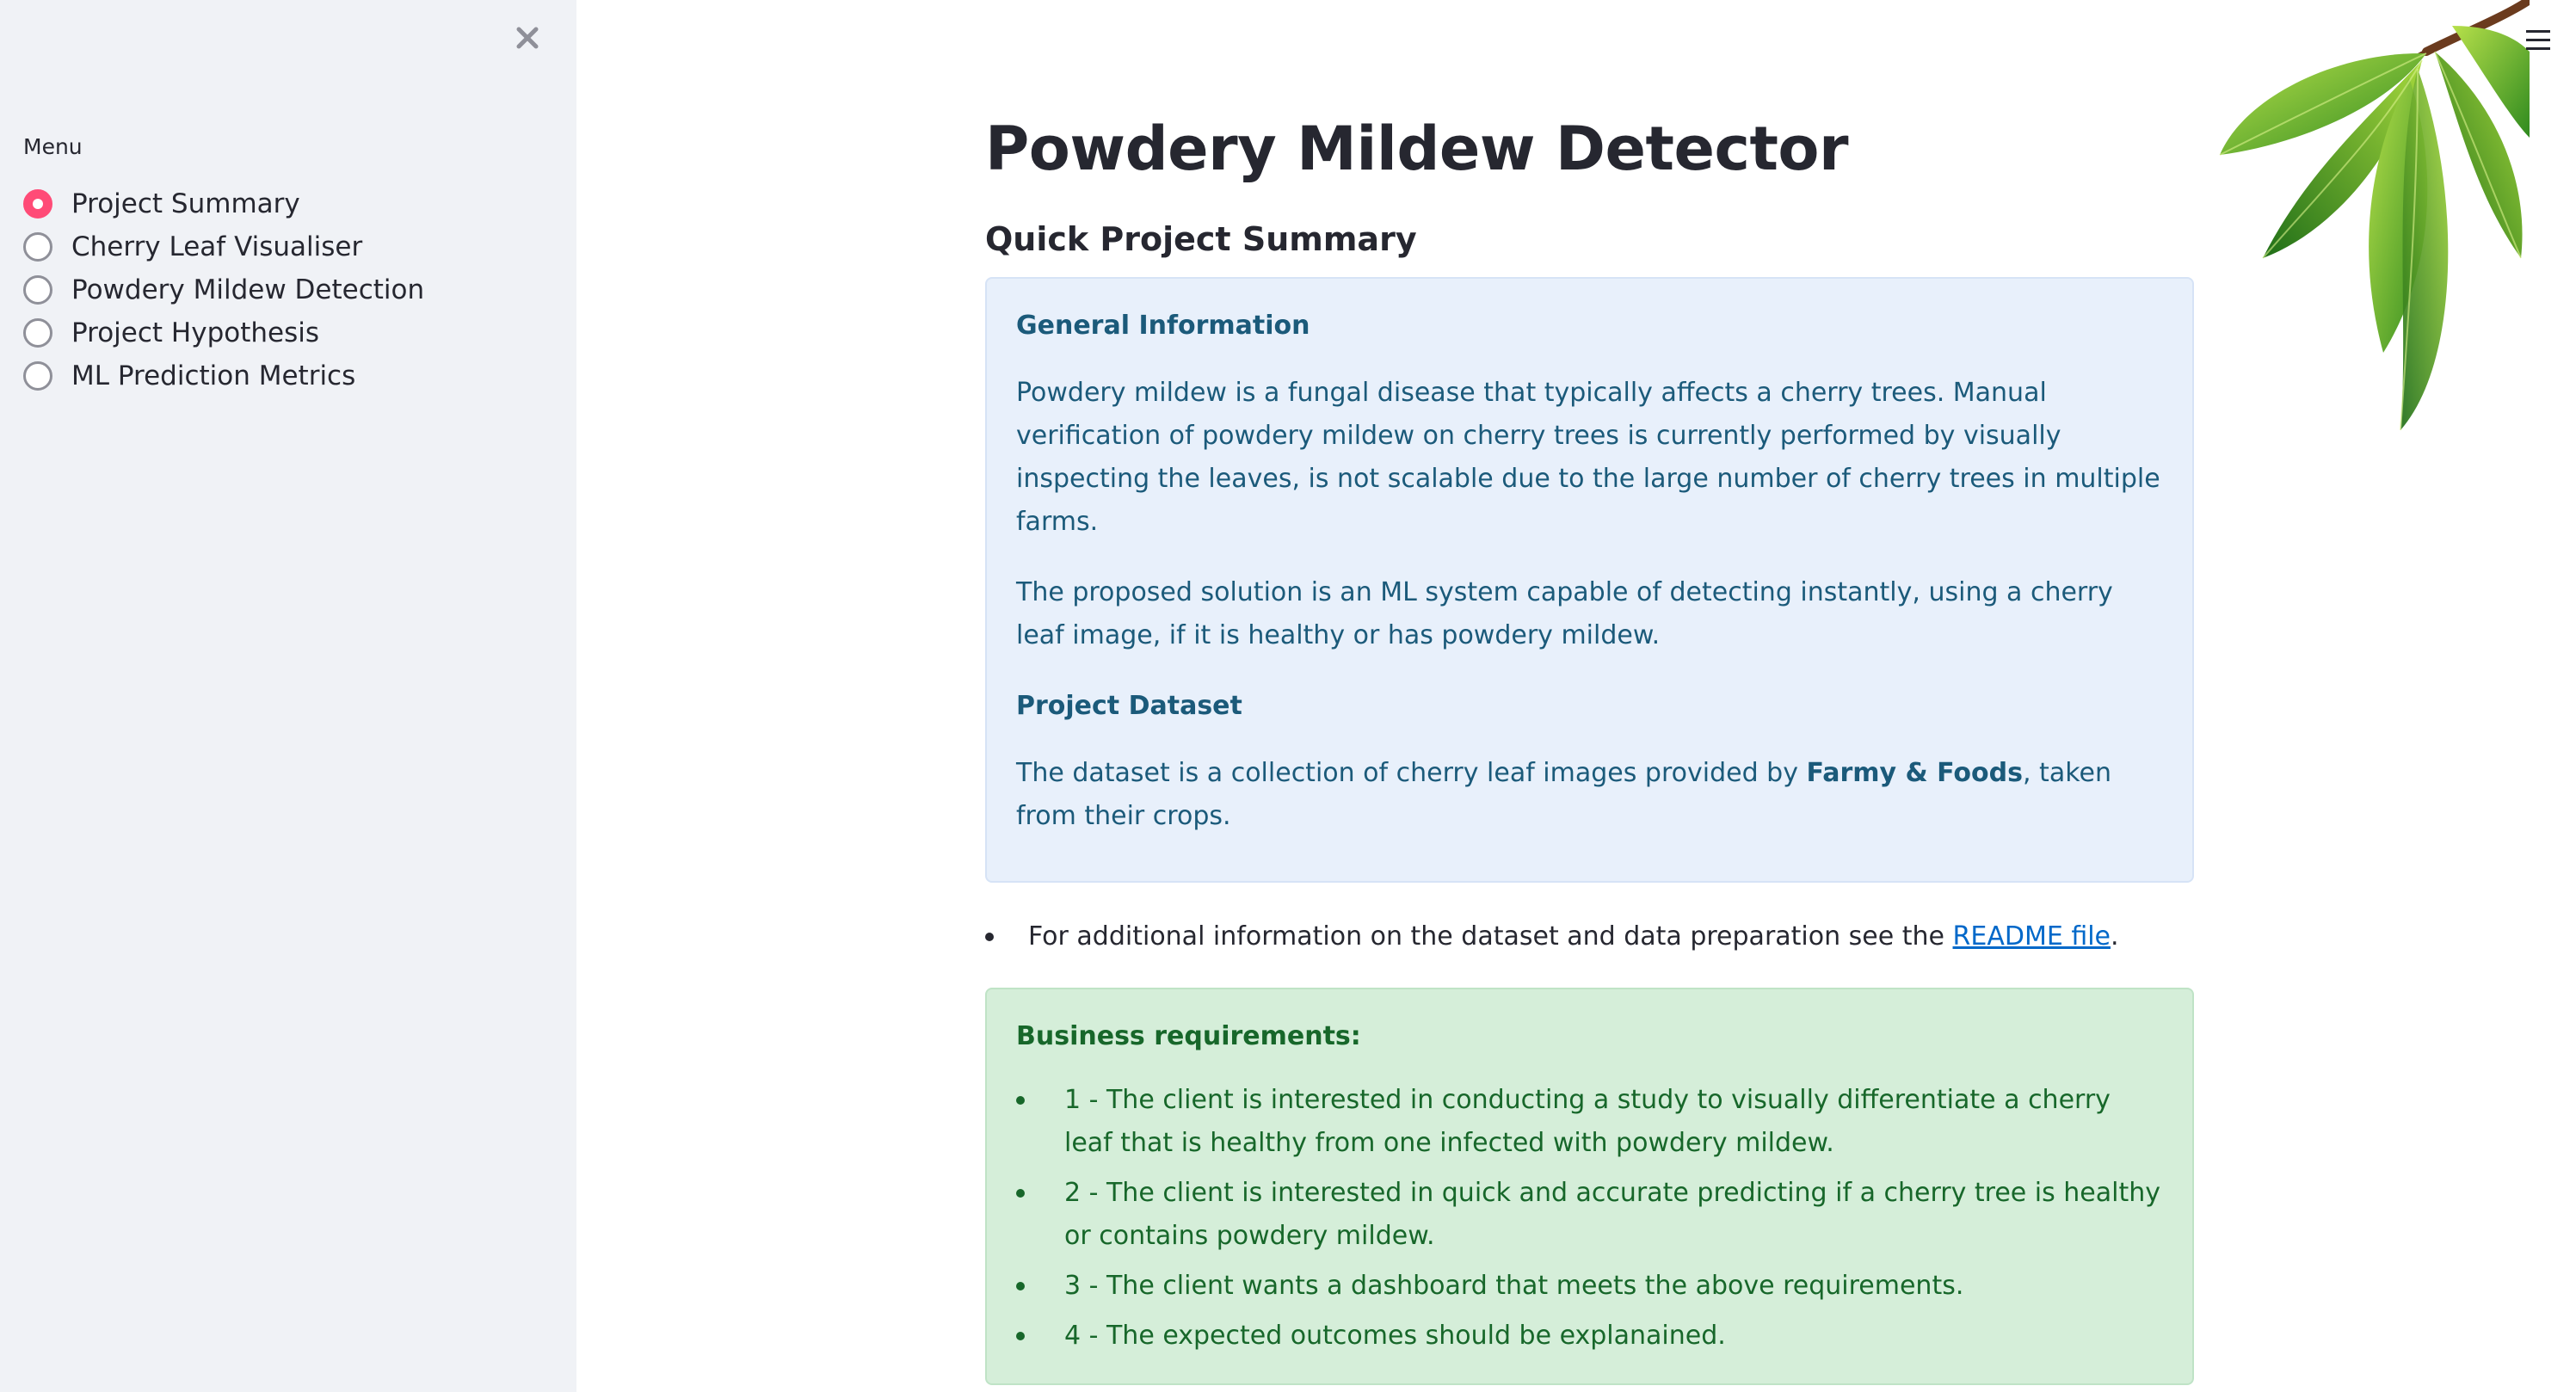  What do you see at coordinates (217, 246) in the screenshot?
I see `nav-item-label: Cherry Leaf Visualiser` at bounding box center [217, 246].